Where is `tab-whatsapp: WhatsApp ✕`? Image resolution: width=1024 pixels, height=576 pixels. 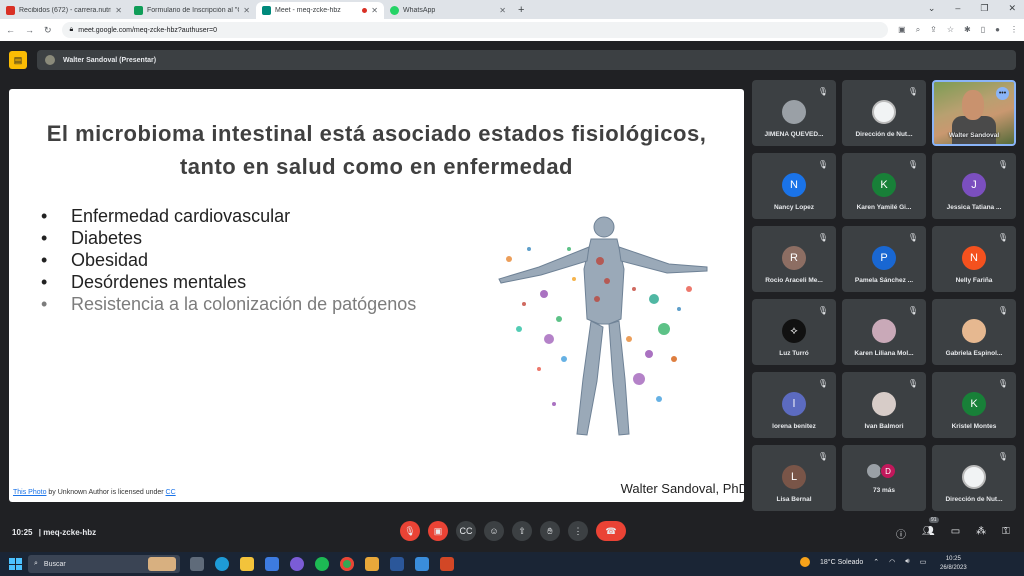 tab-whatsapp: WhatsApp ✕ is located at coordinates (448, 10).